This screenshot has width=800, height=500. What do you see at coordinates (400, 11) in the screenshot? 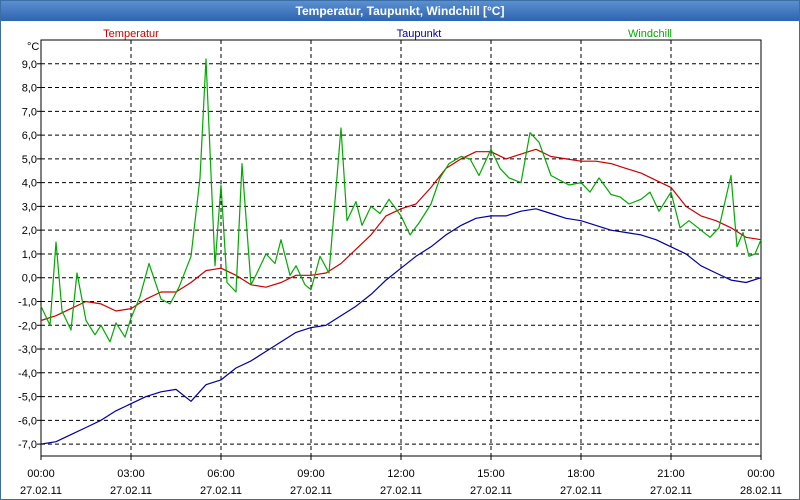
I see `window-title: Temperatur, Taupunkt, Windchill [°C]` at bounding box center [400, 11].